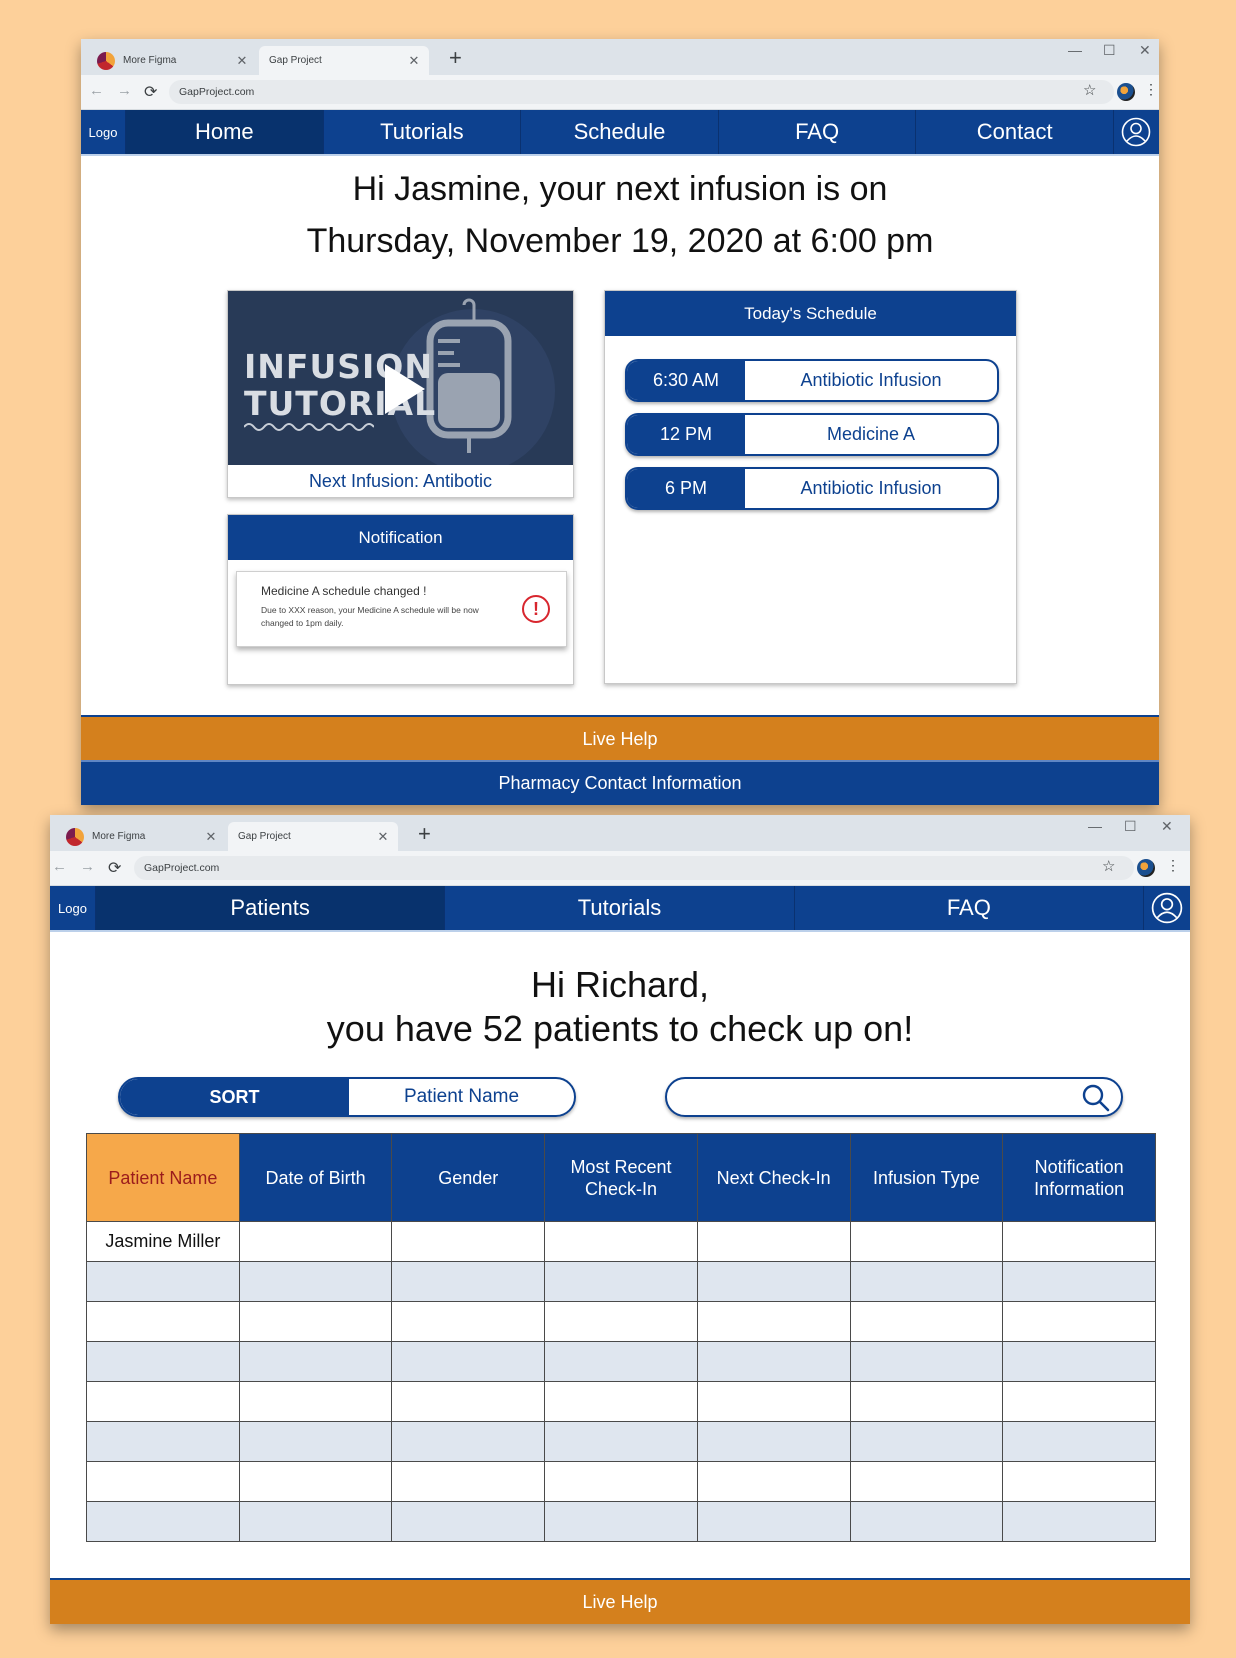 The width and height of the screenshot is (1236, 1658). I want to click on table-row: Jasmine Miller, so click(621, 1241).